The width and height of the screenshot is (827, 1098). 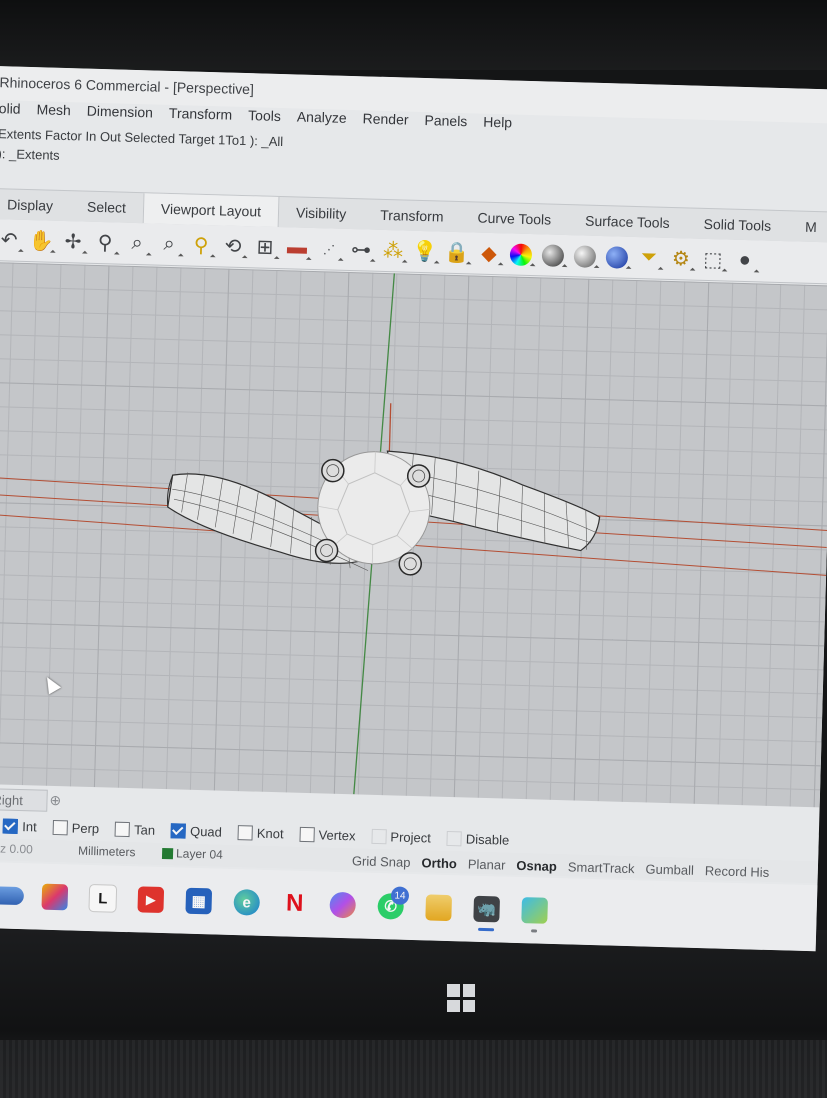 What do you see at coordinates (321, 213) in the screenshot?
I see `tab-visibility: Visibility` at bounding box center [321, 213].